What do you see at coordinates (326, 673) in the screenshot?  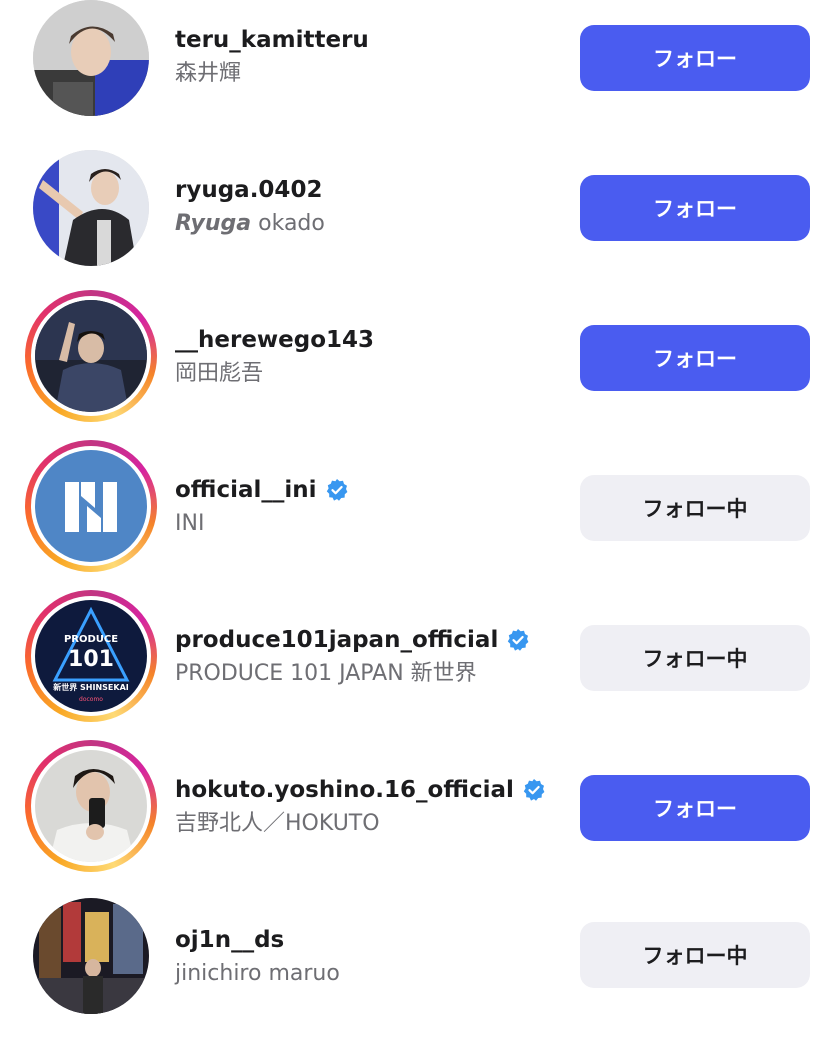 I see `full-name: PRODUCE 101 JAPAN 新世界` at bounding box center [326, 673].